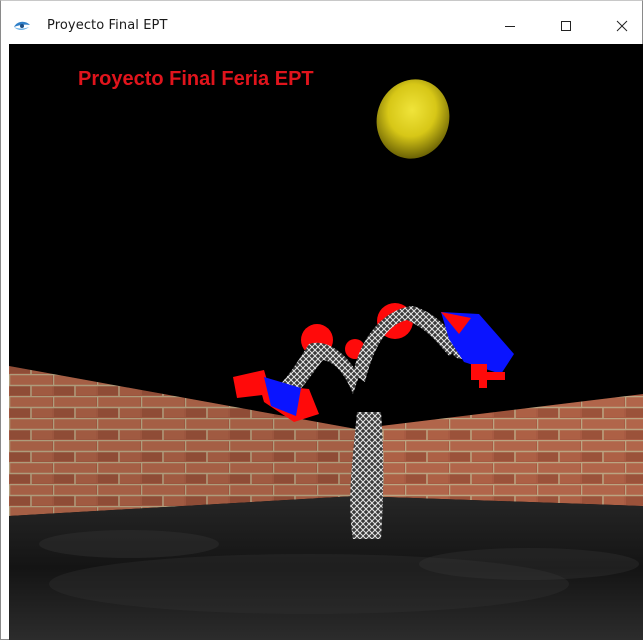 This screenshot has height=640, width=643. I want to click on close-button, so click(621, 26).